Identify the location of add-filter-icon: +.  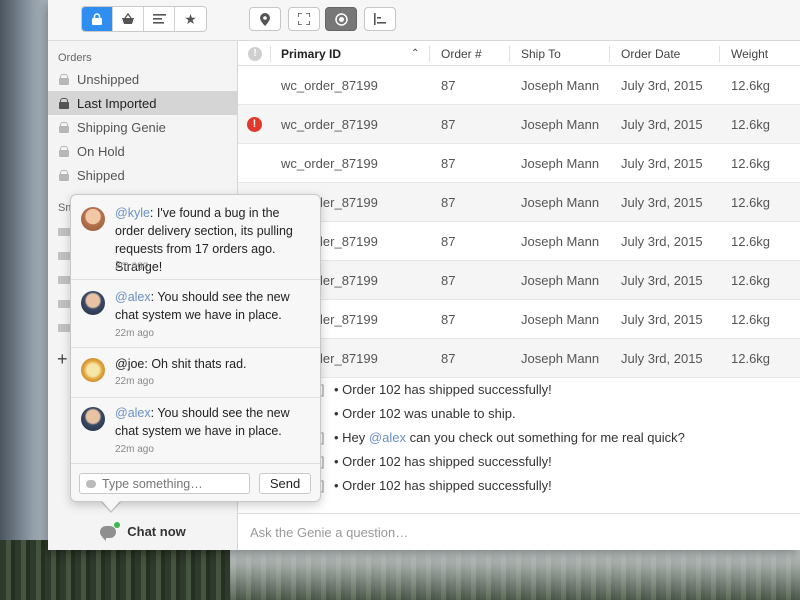
(62, 359).